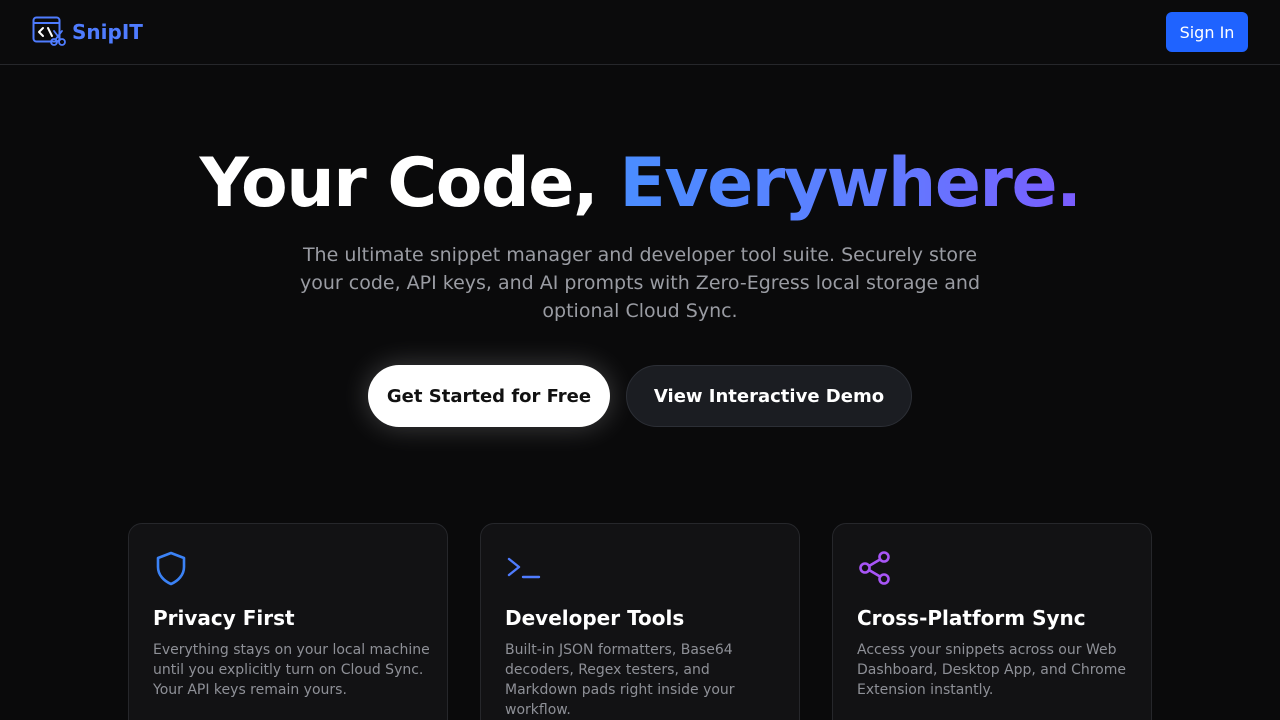 This screenshot has width=1280, height=720. I want to click on feature-title: Privacy First, so click(224, 618).